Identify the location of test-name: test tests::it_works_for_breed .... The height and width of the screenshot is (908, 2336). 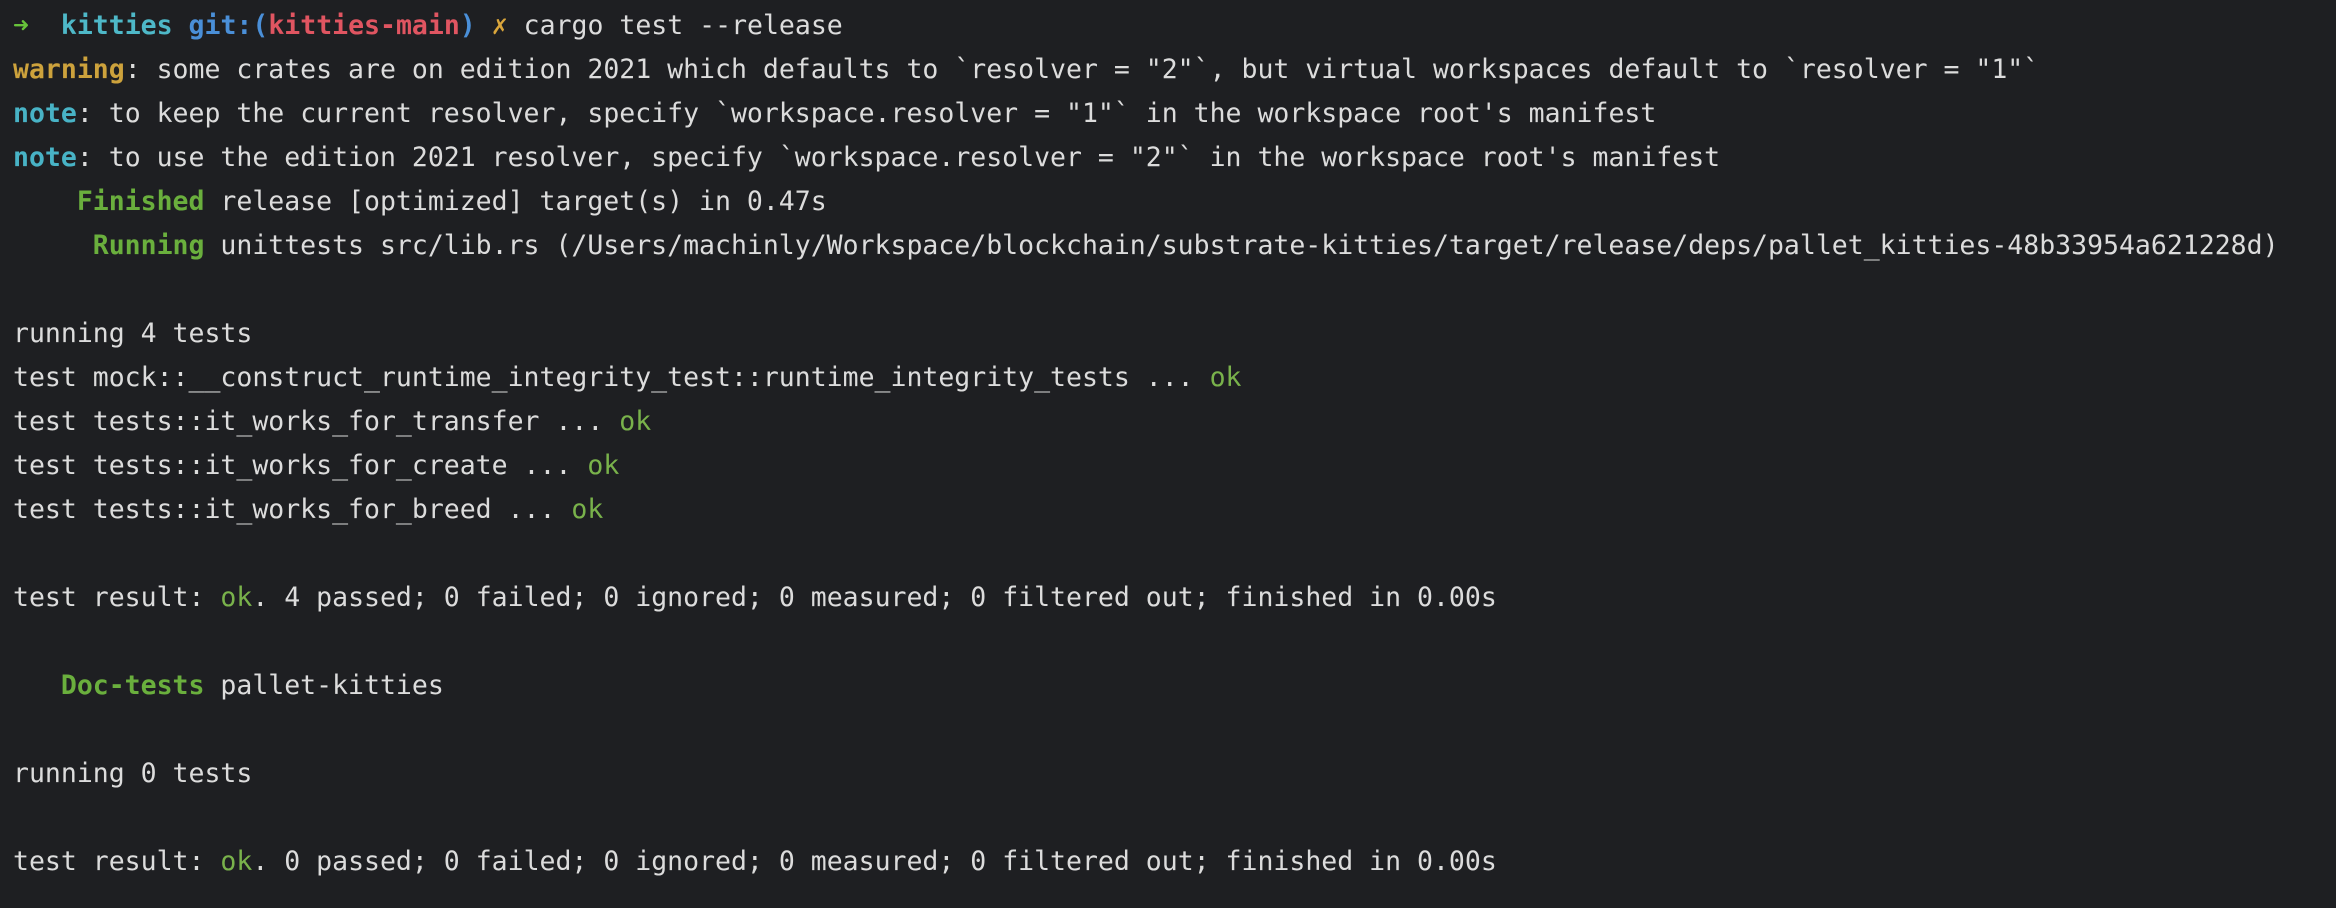
(292, 509).